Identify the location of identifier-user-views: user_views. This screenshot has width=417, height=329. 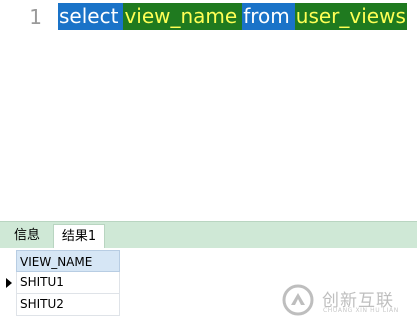
(350, 16).